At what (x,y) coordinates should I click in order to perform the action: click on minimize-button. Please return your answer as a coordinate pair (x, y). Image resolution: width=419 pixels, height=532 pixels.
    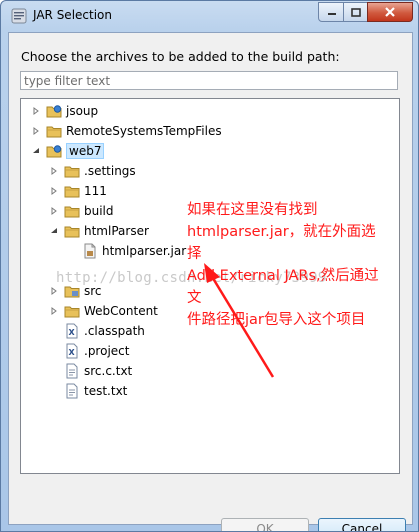
    Looking at the image, I should click on (331, 12).